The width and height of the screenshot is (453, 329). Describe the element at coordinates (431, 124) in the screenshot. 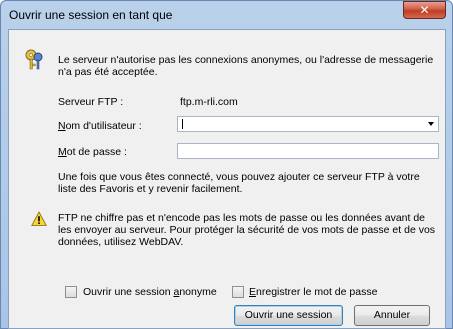

I see `dropdown-arrow-icon` at that location.